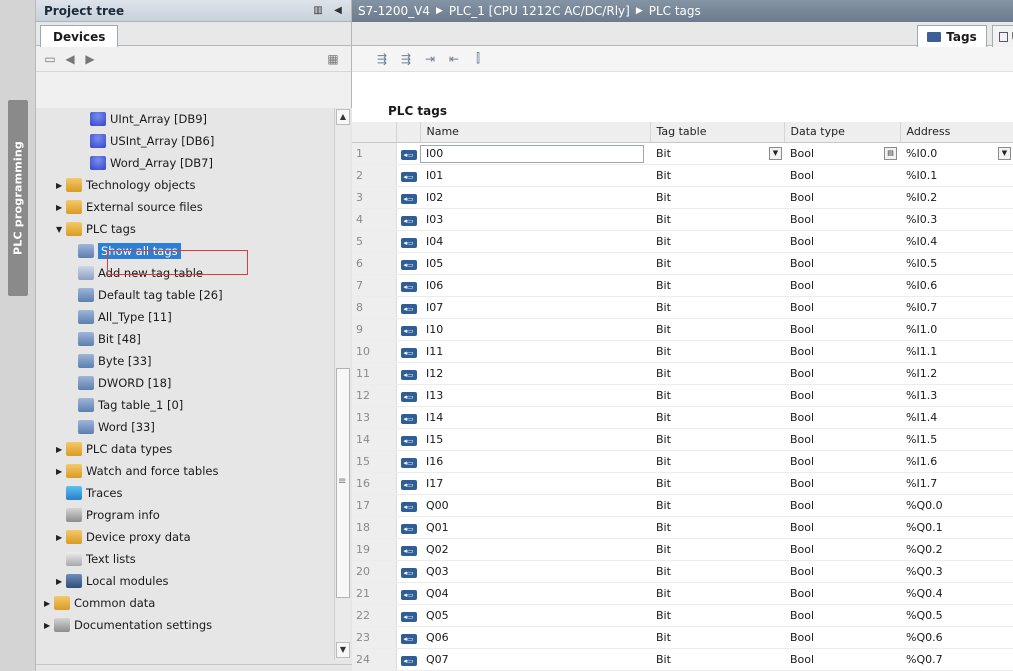 This screenshot has width=1013, height=671. Describe the element at coordinates (717, 153) in the screenshot. I see `cell-tag-table: Bit ▼` at that location.